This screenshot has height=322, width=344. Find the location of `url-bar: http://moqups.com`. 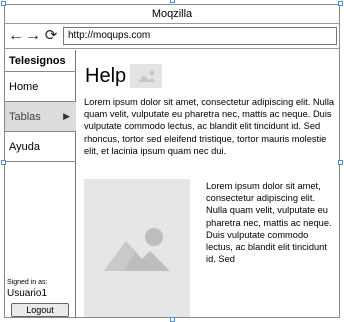

url-bar: http://moqups.com is located at coordinates (200, 36).